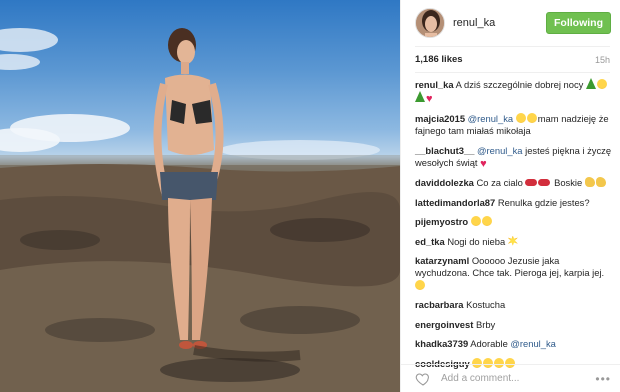  What do you see at coordinates (444, 324) in the screenshot?
I see `comment-author: energoinvest` at bounding box center [444, 324].